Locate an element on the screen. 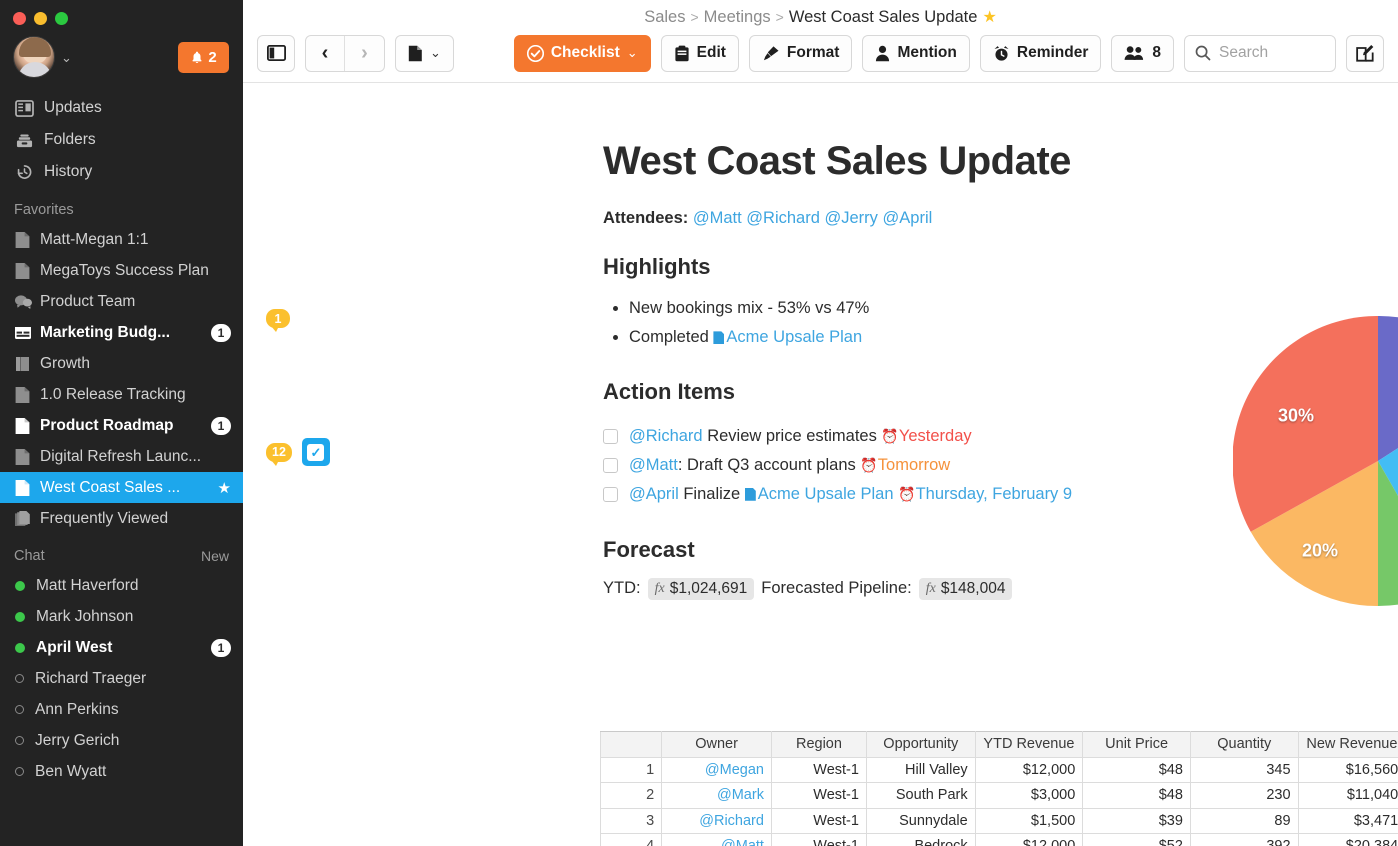 The height and width of the screenshot is (846, 1398). sidebar-item-matt-megan: Matt-Megan 1:1 is located at coordinates (121, 239).